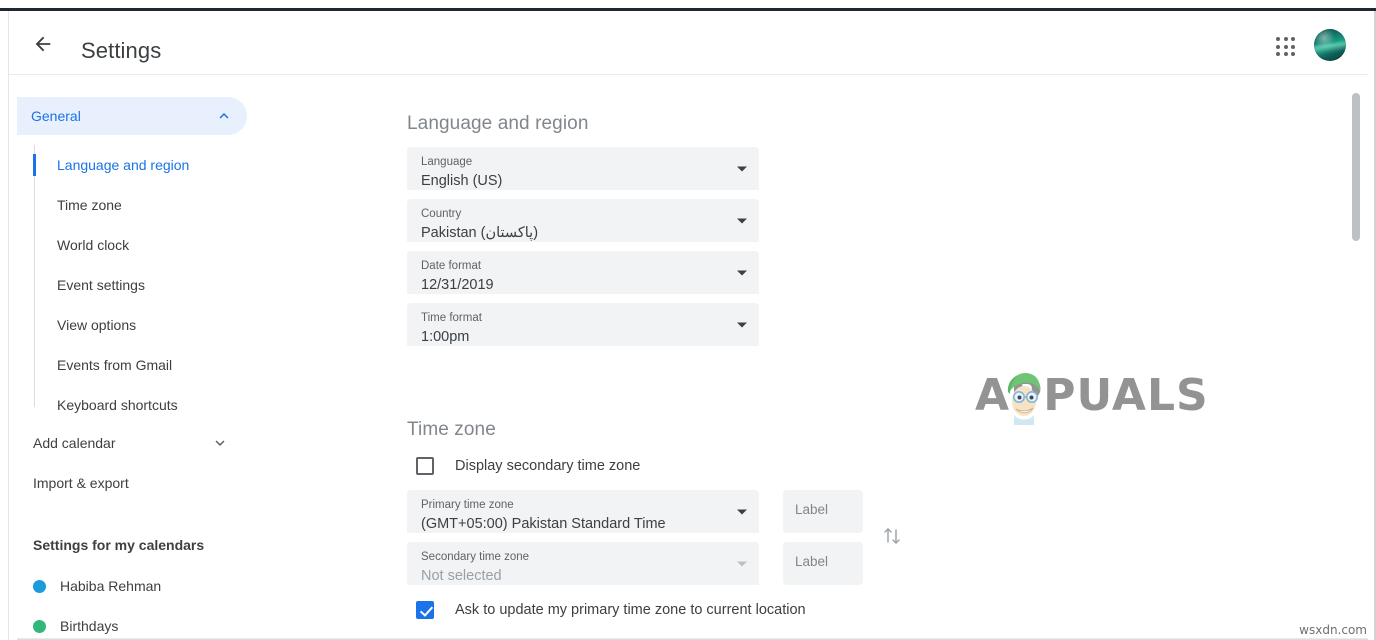 The width and height of the screenshot is (1376, 640). What do you see at coordinates (224, 116) in the screenshot?
I see `chevron-up-icon` at bounding box center [224, 116].